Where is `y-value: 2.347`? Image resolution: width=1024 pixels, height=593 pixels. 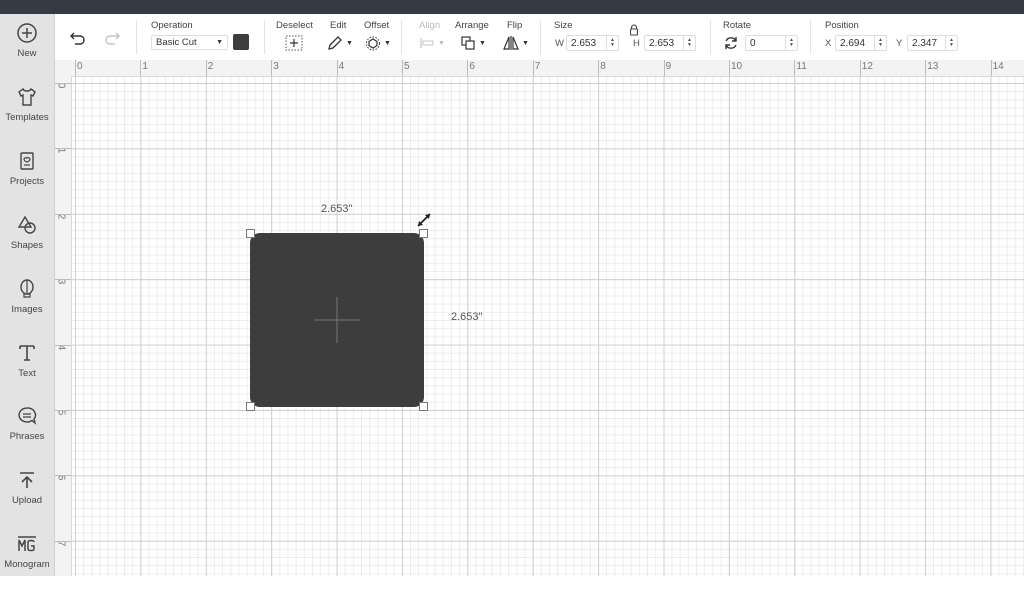 y-value: 2.347 is located at coordinates (925, 43).